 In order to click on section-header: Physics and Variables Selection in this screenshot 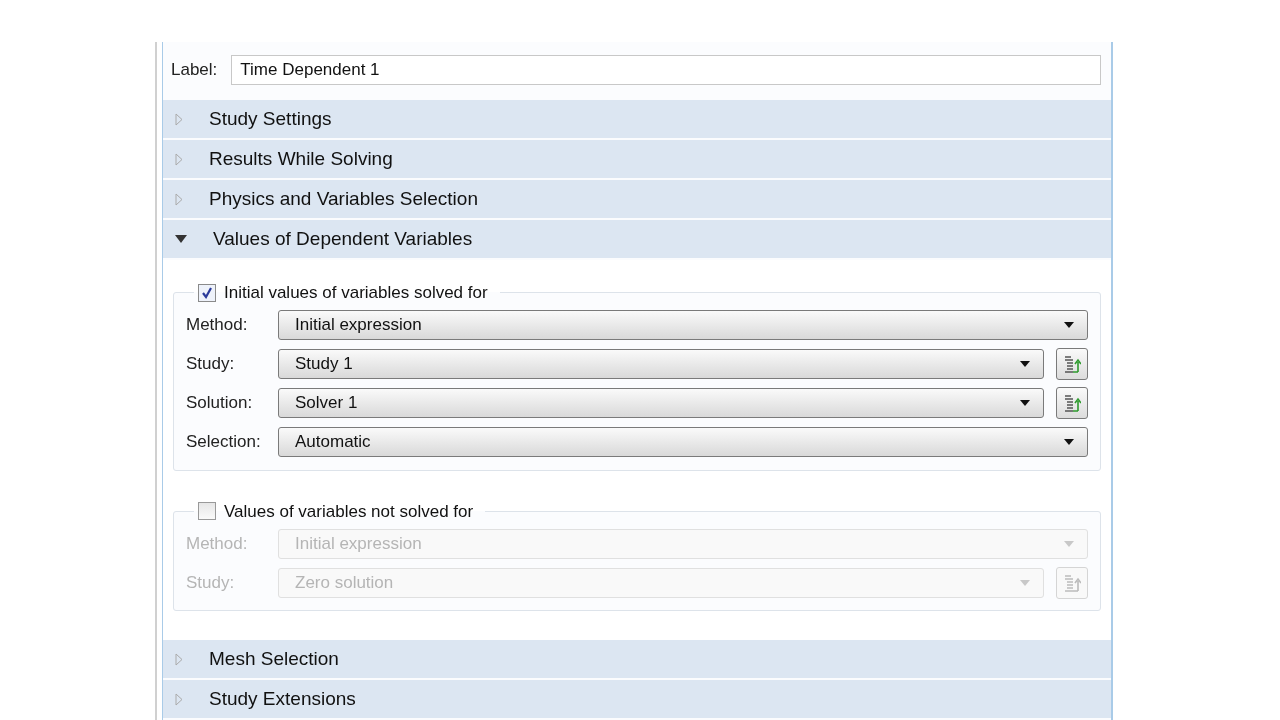, I will do `click(637, 199)`.